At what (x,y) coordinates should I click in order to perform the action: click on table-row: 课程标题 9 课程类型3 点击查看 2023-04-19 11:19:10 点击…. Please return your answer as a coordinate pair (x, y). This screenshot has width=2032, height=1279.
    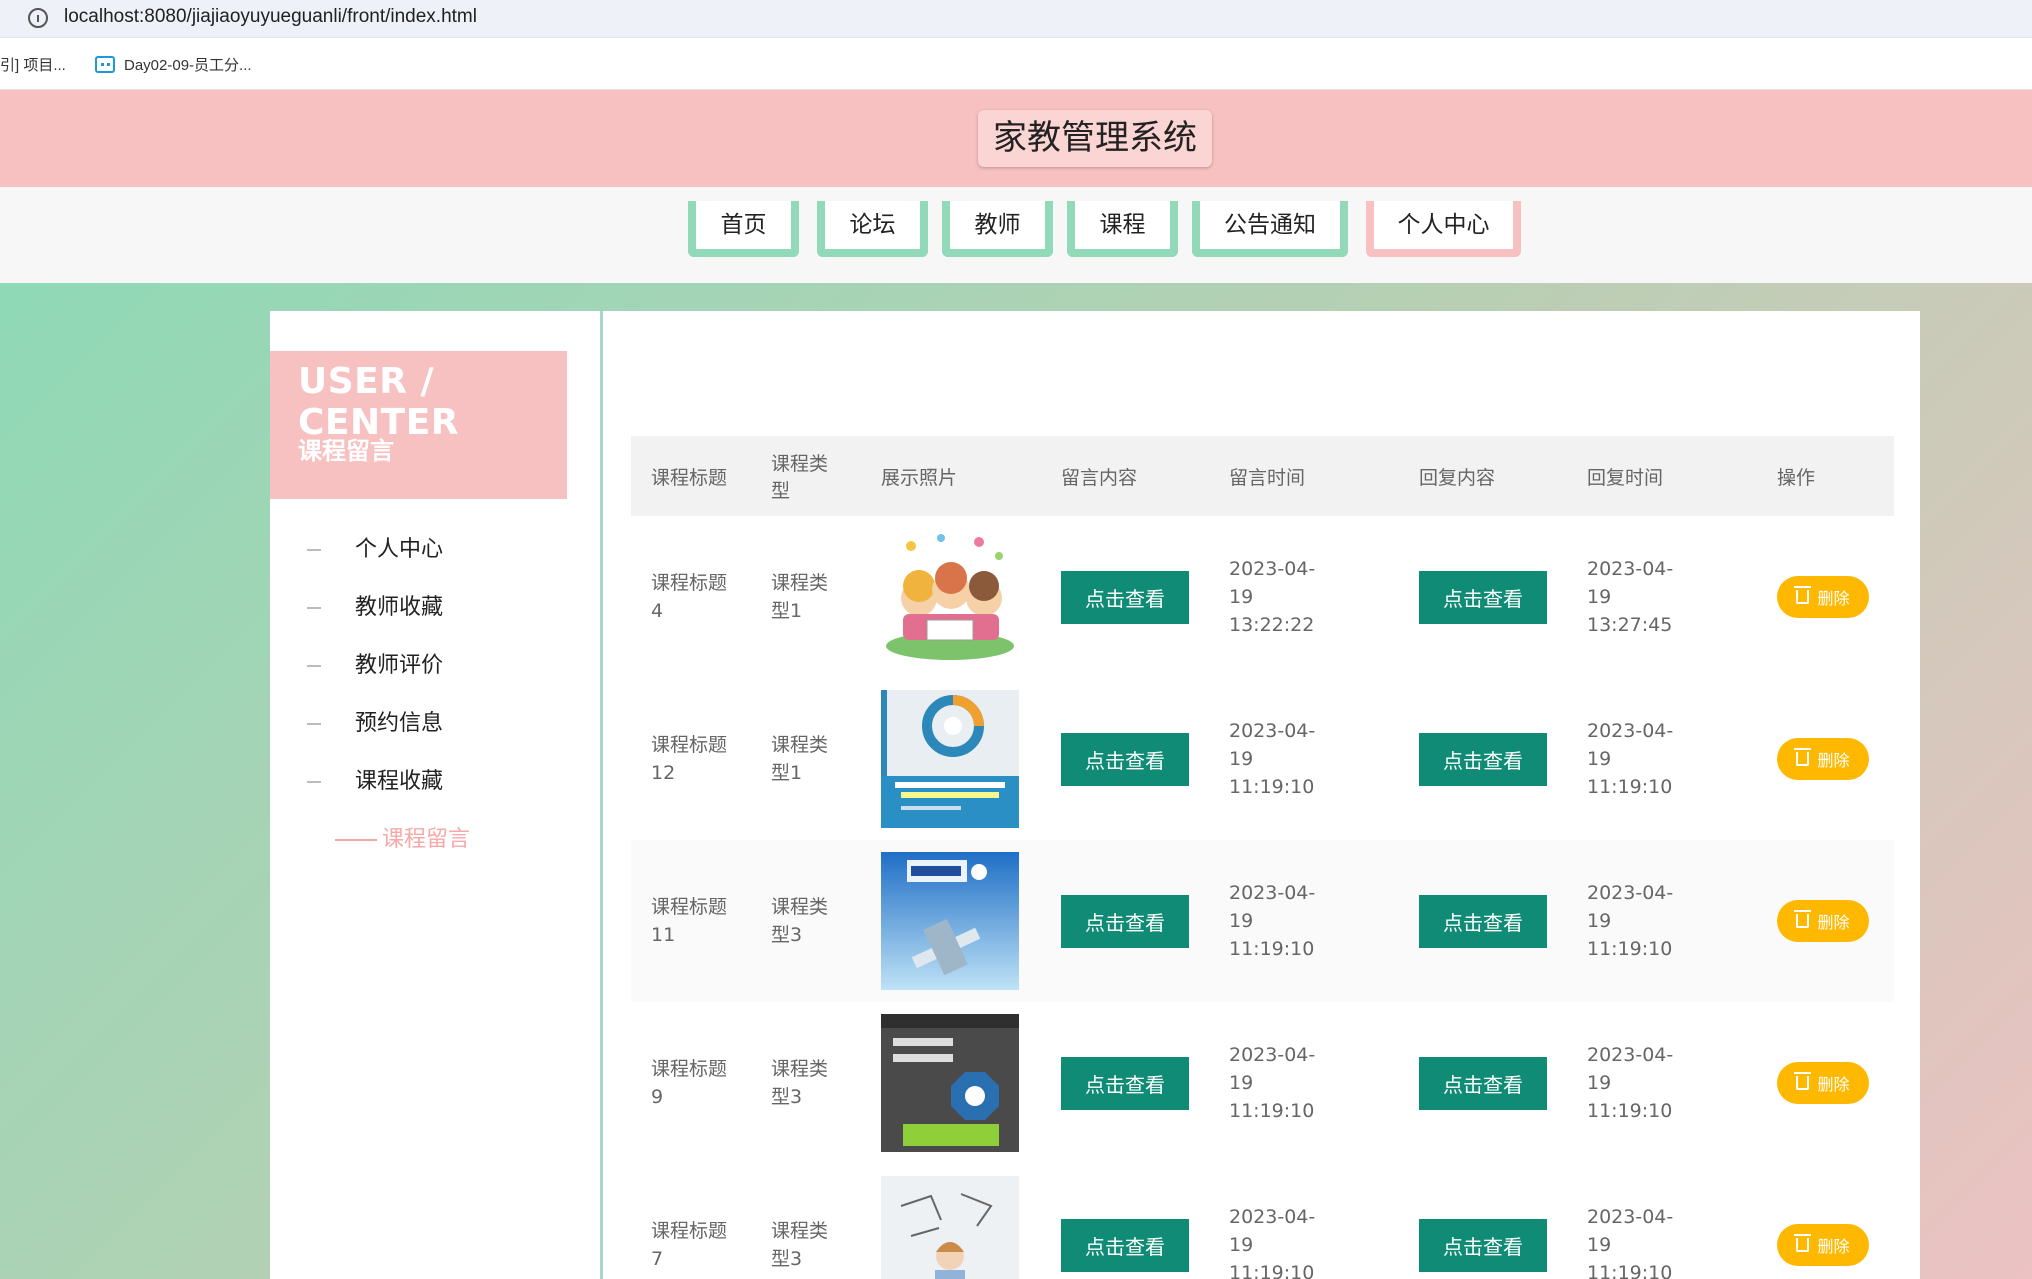
    Looking at the image, I should click on (1262, 1083).